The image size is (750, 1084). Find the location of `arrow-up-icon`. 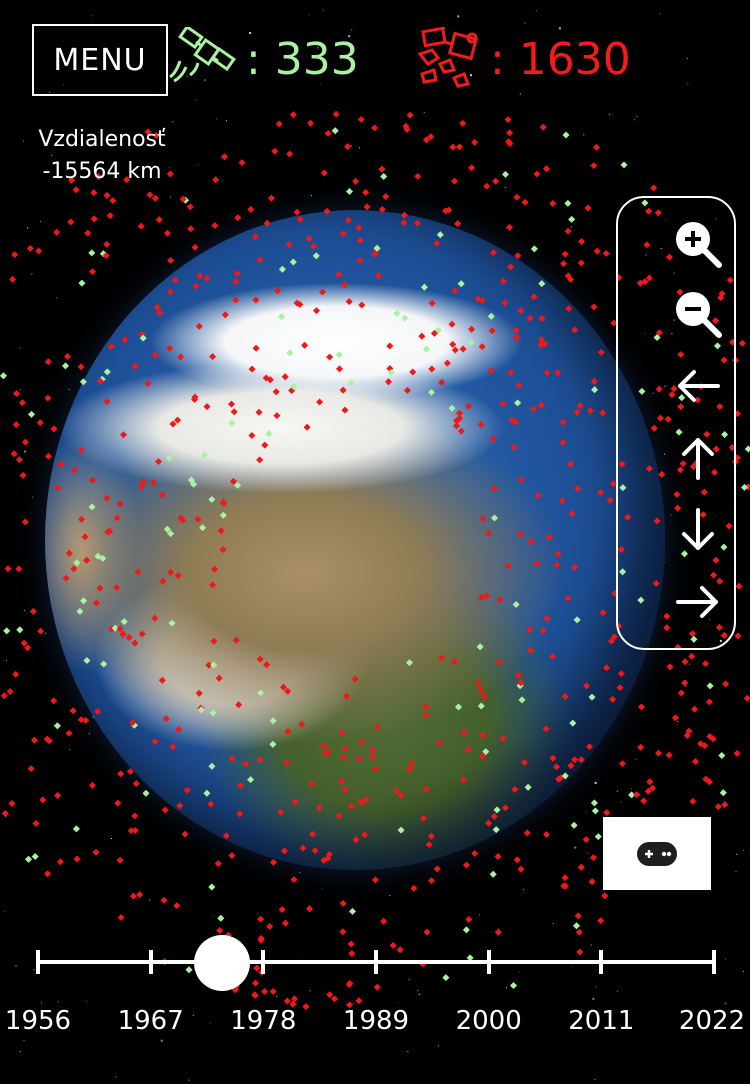

arrow-up-icon is located at coordinates (698, 459).